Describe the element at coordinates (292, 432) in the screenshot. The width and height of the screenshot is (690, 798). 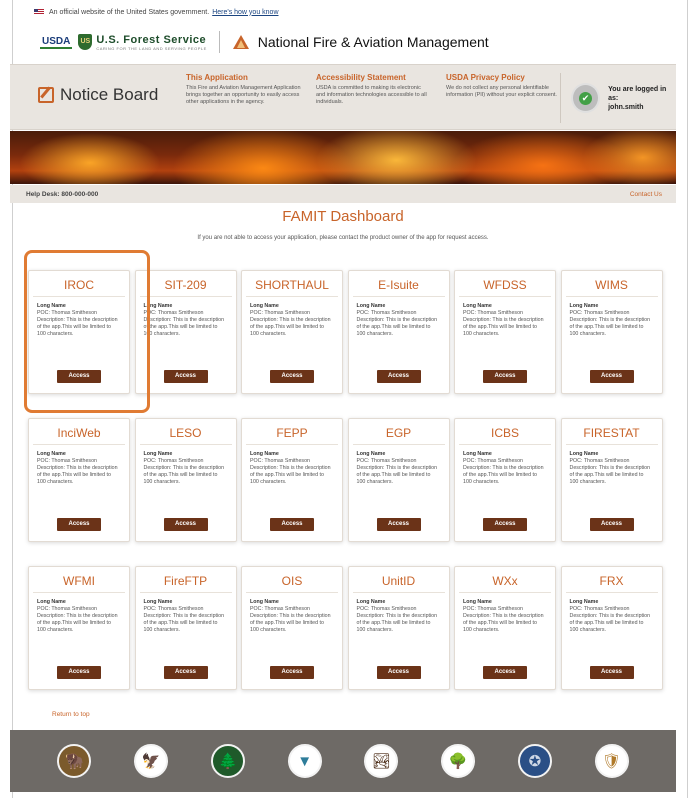
I see `app-name: FEPP` at that location.